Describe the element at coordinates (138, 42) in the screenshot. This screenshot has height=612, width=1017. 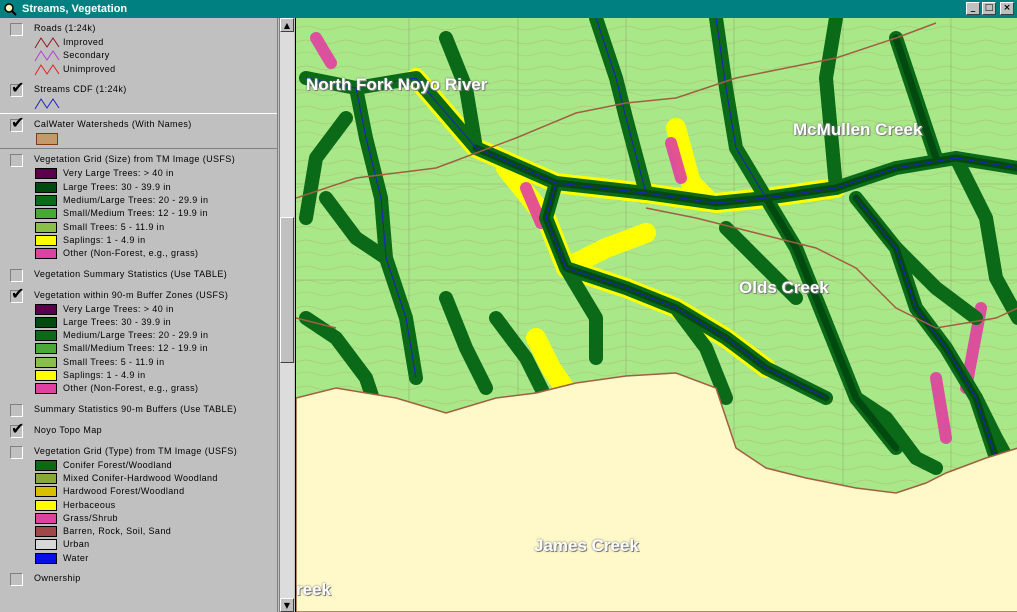
I see `legend-entry: Improved` at that location.